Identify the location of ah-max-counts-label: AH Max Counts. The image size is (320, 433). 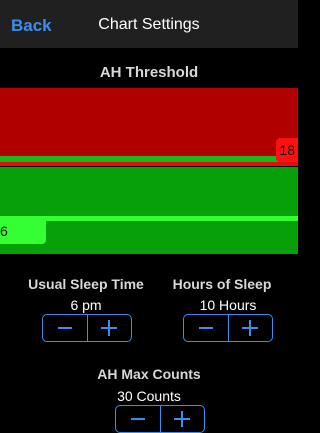
(149, 374).